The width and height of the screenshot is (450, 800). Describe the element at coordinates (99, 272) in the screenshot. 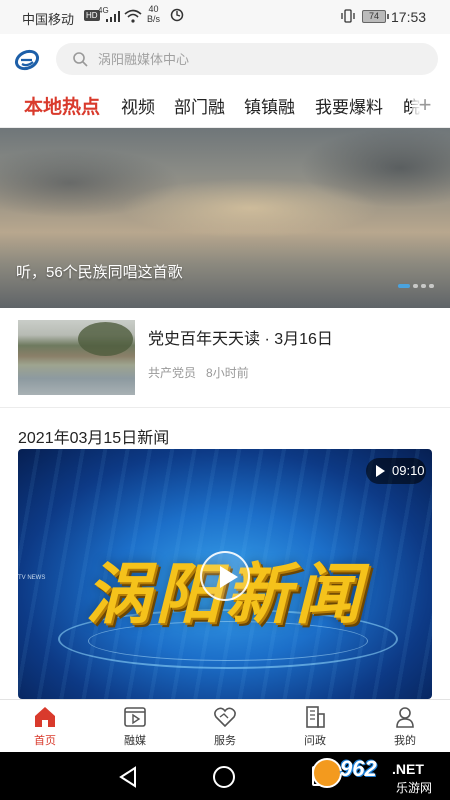

I see `banner-caption: 听，56个民族同唱这首歌` at that location.